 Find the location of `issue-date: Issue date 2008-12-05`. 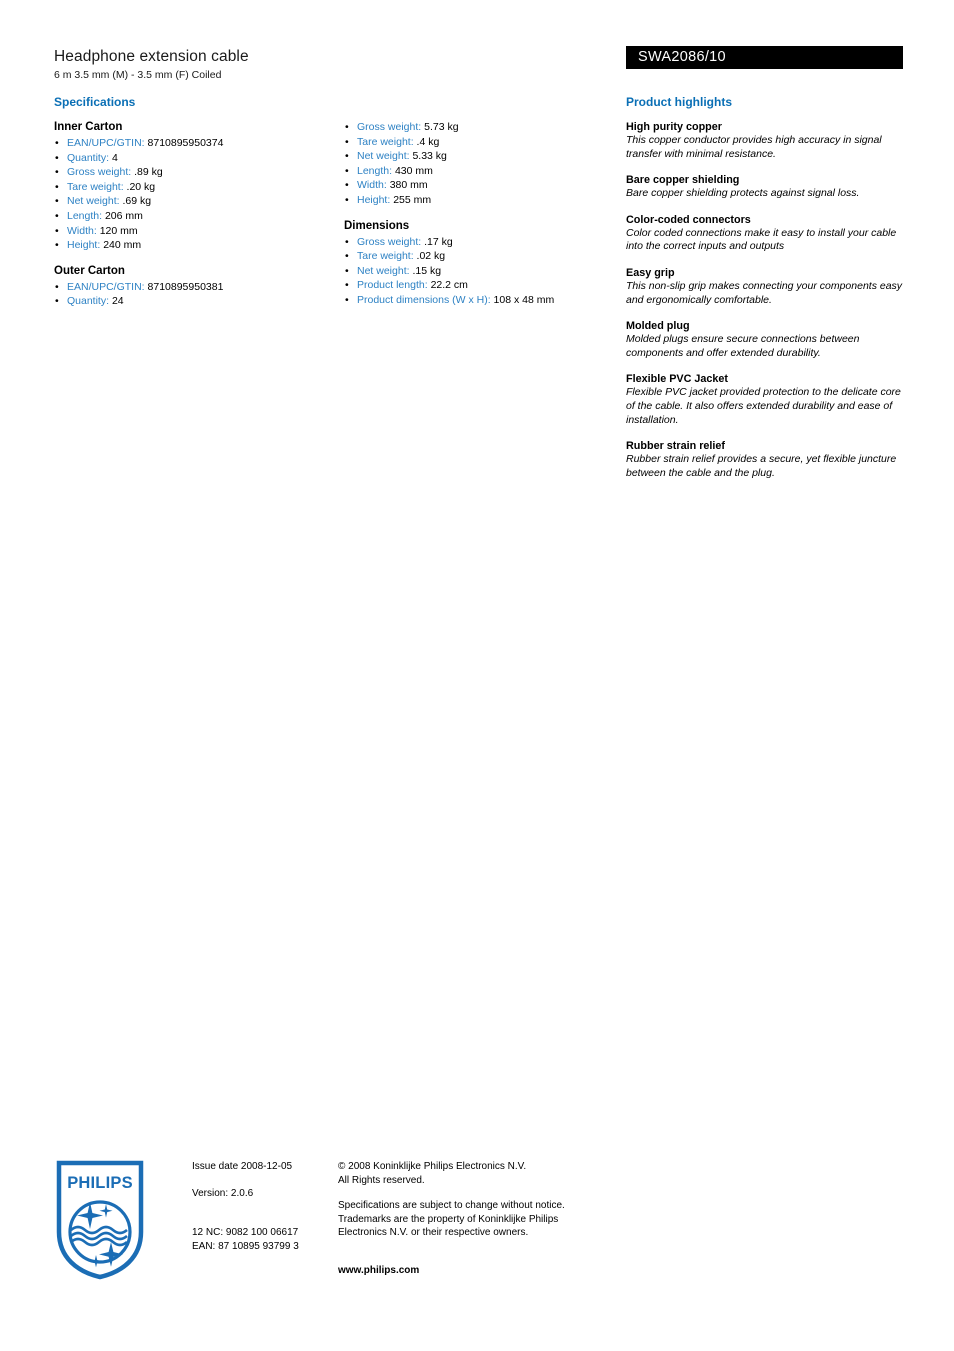

issue-date: Issue date 2008-12-05 is located at coordinates (242, 1166).